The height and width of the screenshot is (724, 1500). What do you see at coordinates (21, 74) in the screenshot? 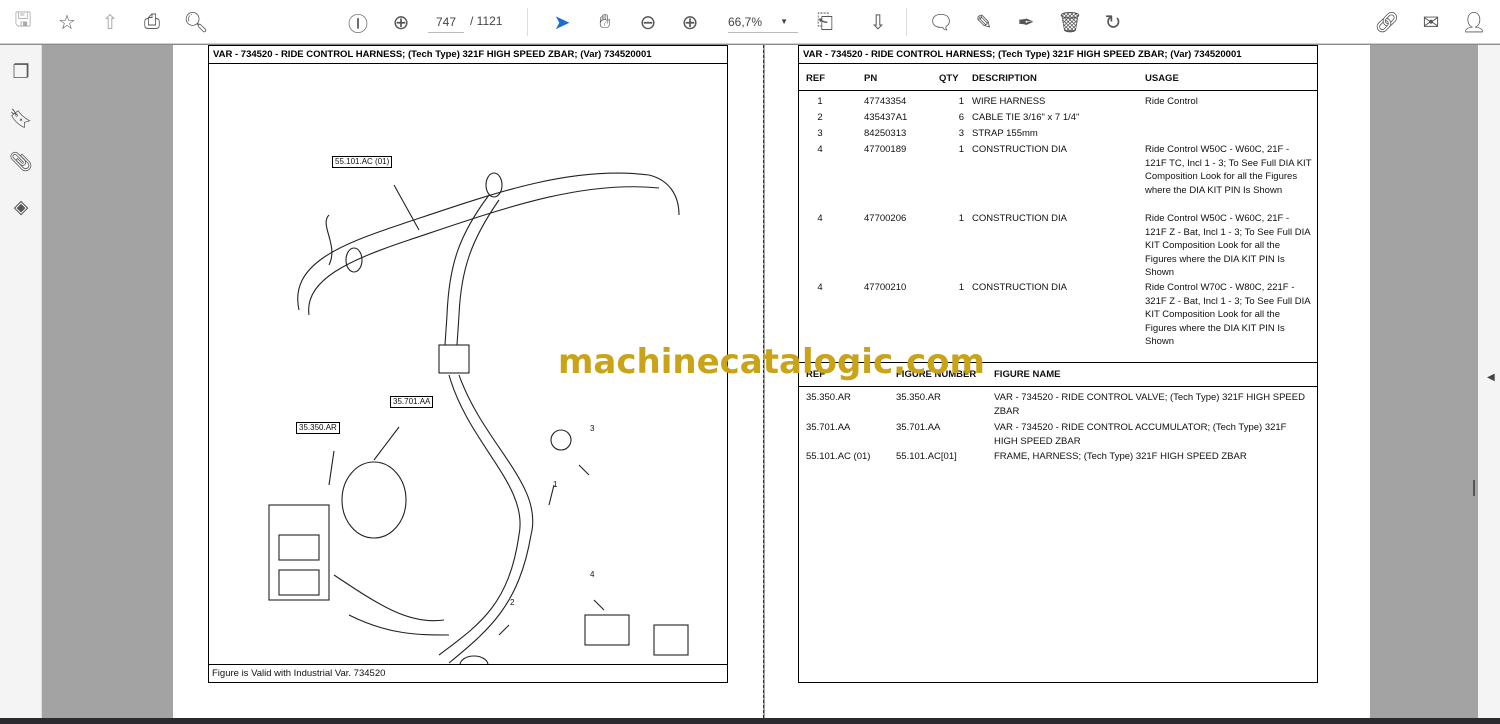
I see `pages-icon: ❐` at bounding box center [21, 74].